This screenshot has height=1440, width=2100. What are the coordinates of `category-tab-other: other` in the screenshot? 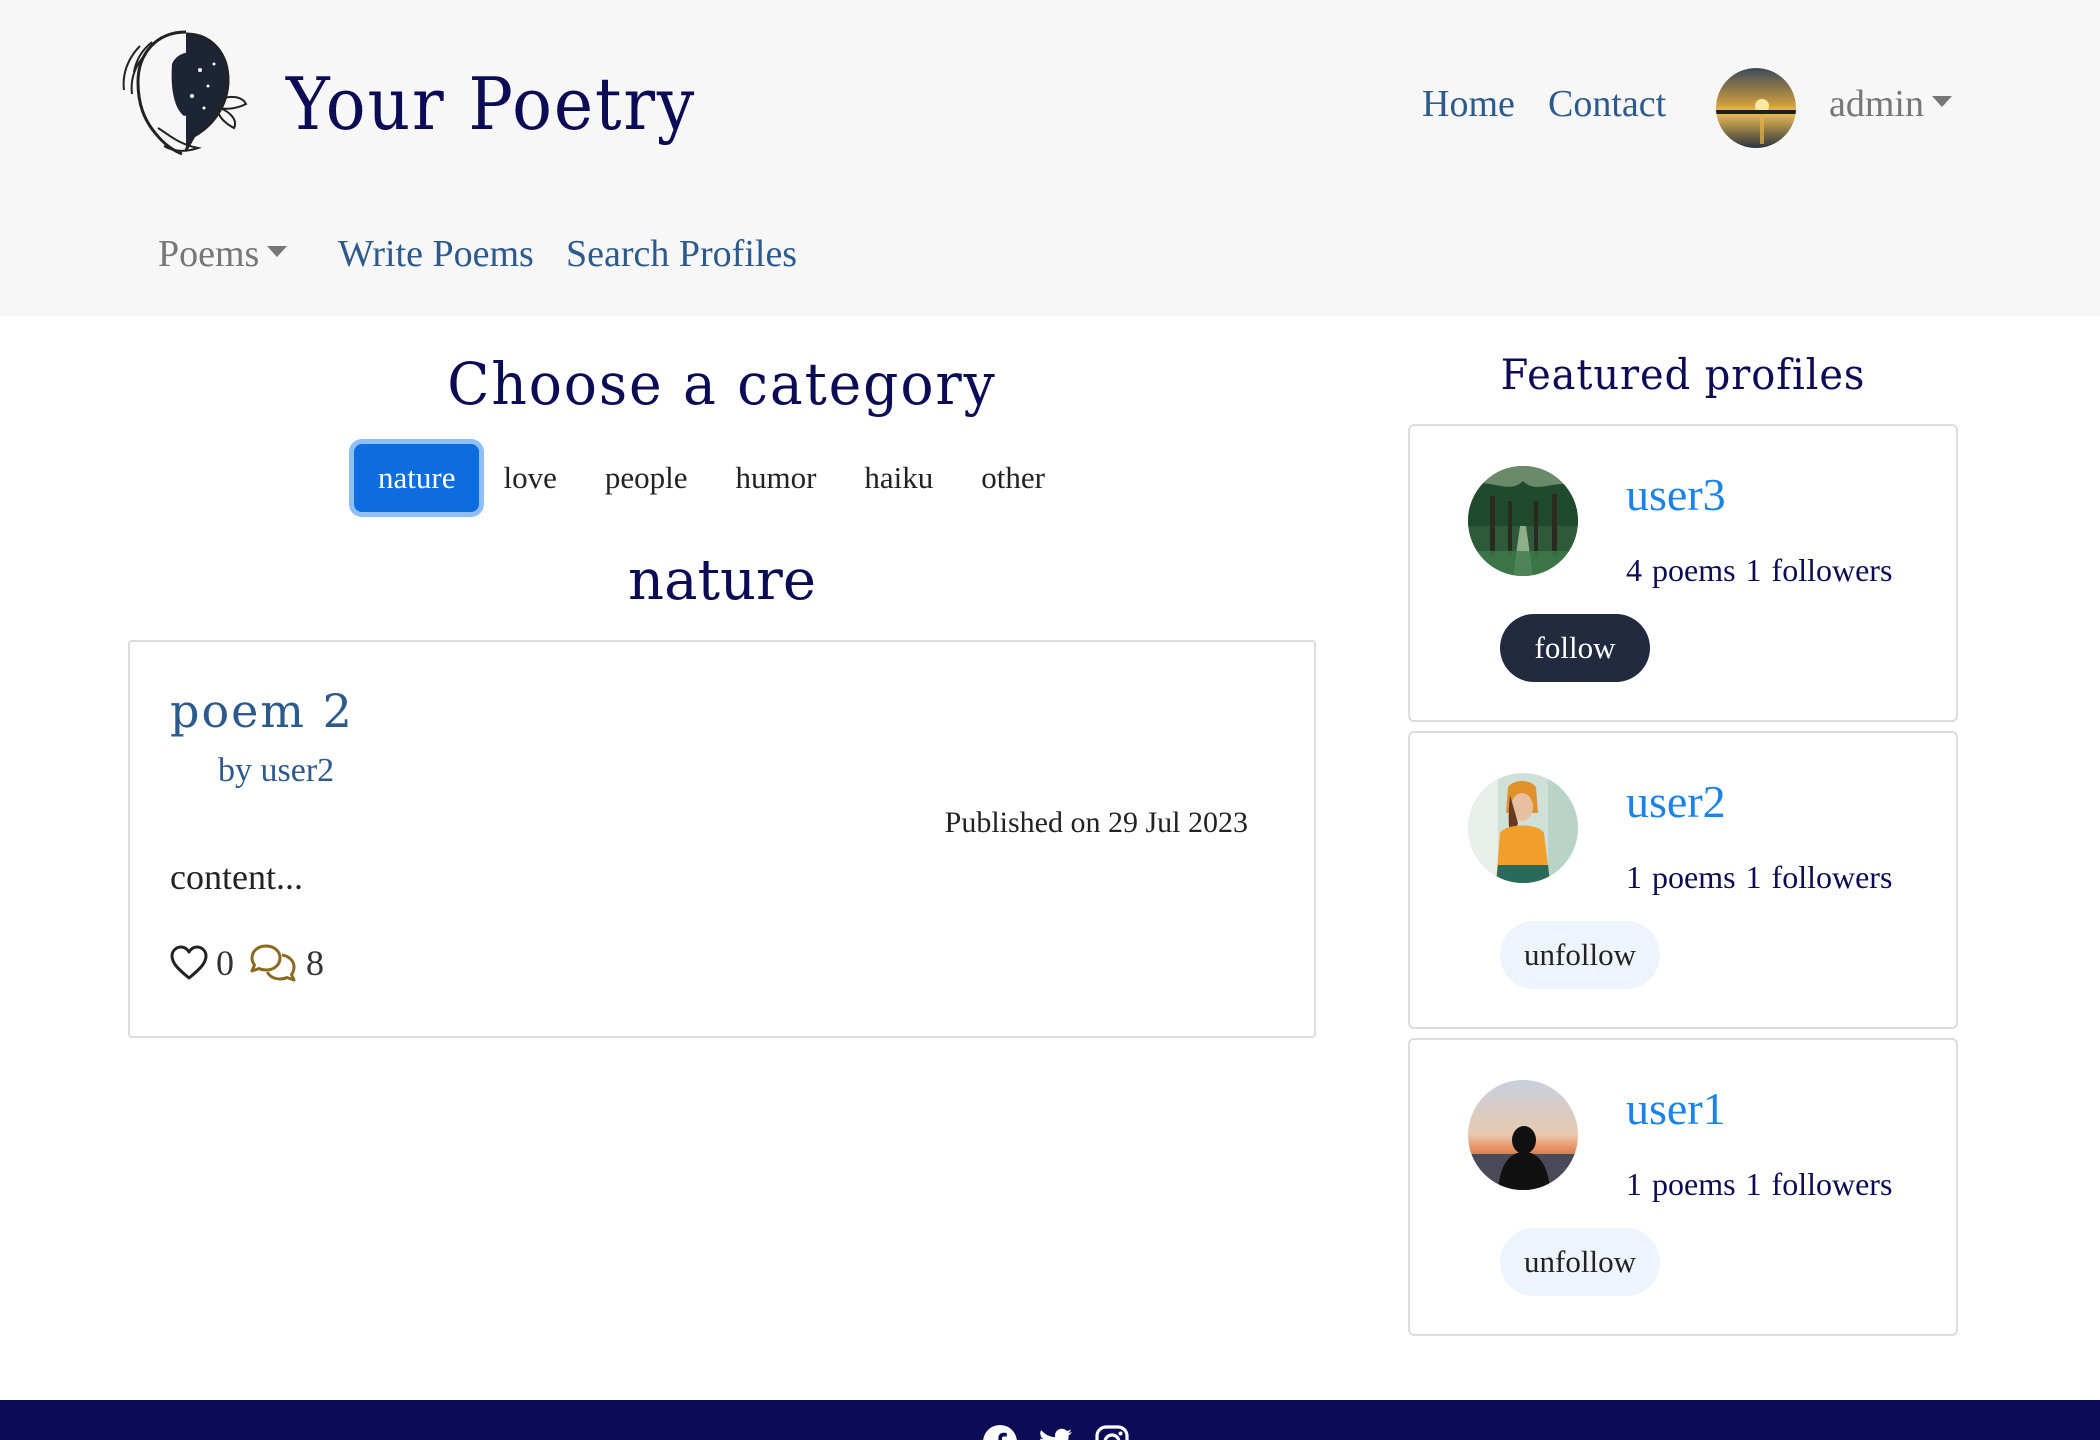 It's located at (1013, 478).